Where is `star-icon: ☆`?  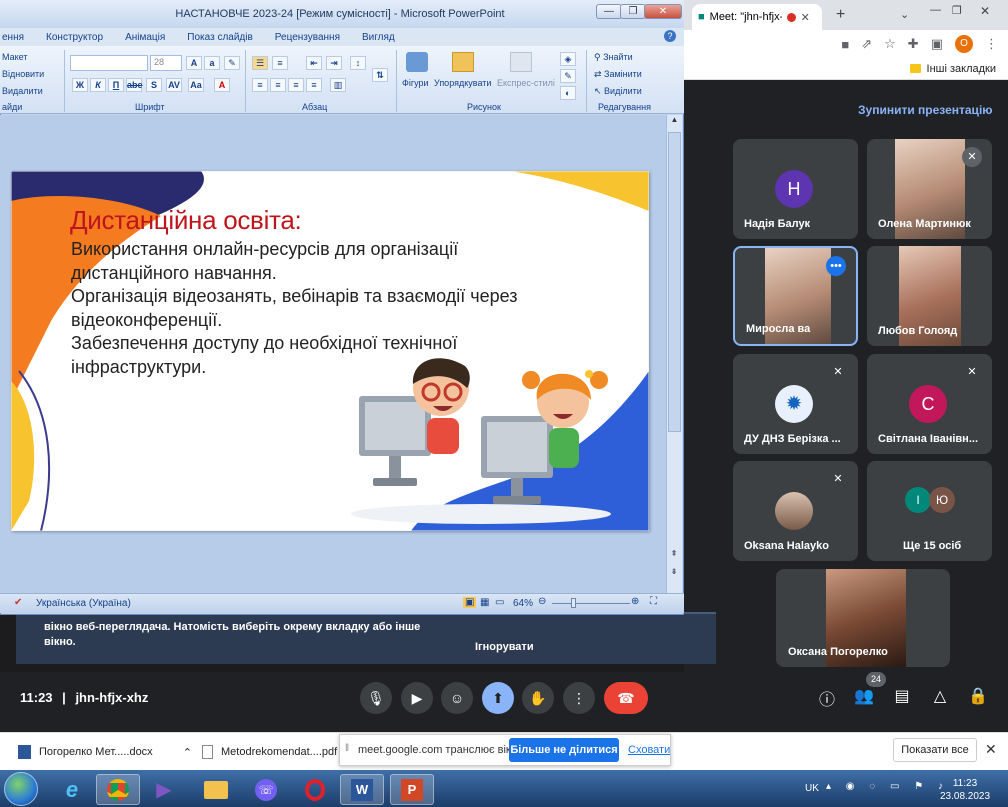 star-icon: ☆ is located at coordinates (890, 44).